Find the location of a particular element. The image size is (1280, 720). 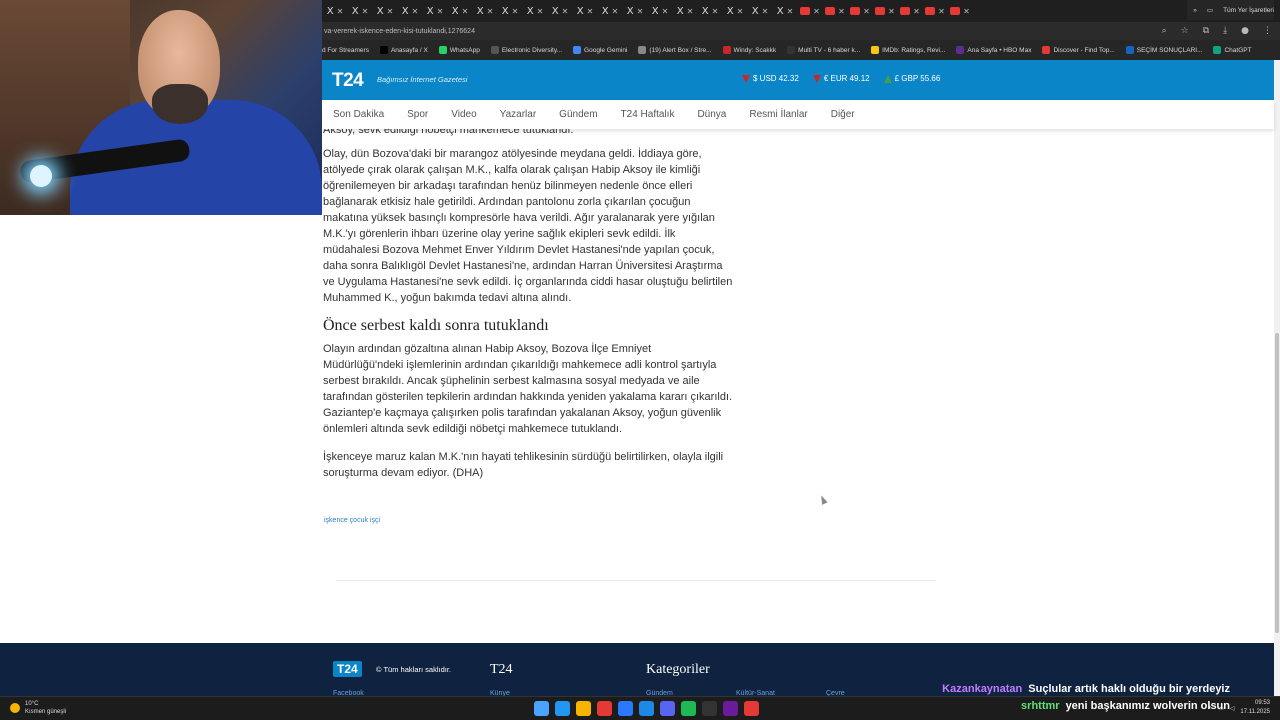

bookmark-star-icon: ☆ is located at coordinates (1185, 31).